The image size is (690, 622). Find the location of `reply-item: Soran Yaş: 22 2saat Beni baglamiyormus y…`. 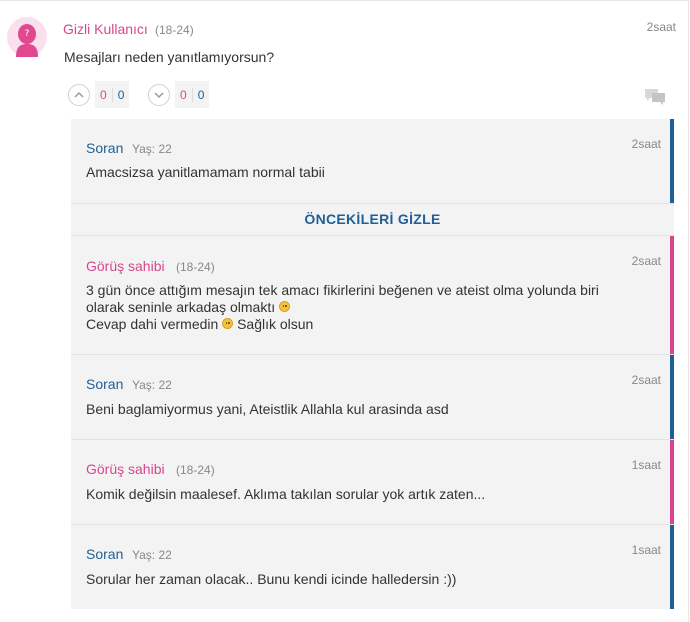

reply-item: Soran Yaş: 22 2saat Beni baglamiyormus y… is located at coordinates (372, 397).